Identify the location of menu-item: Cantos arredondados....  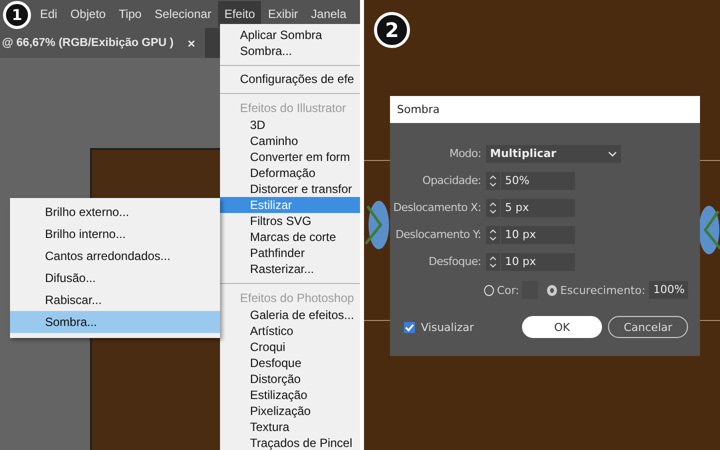
(115, 256).